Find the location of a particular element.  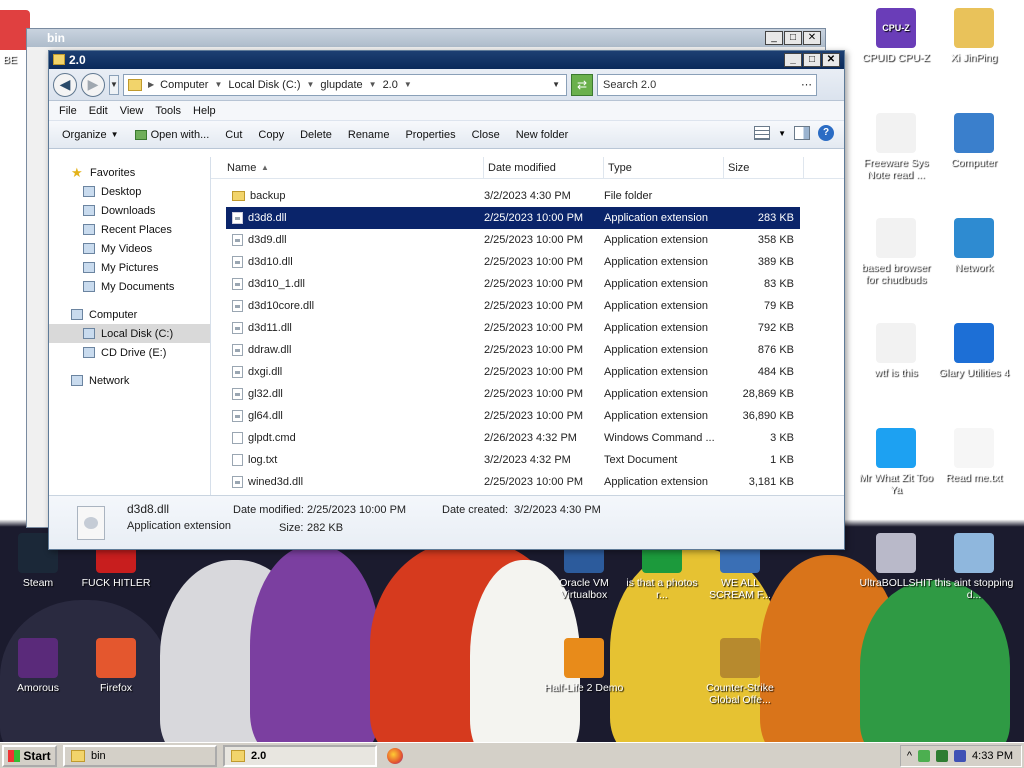

bin-window-title: bin is located at coordinates (426, 38).